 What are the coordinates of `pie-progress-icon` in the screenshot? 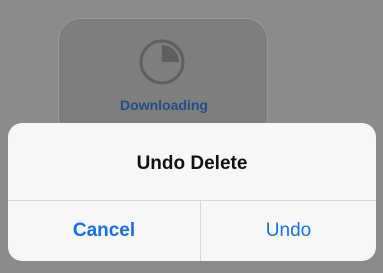 It's located at (162, 62).